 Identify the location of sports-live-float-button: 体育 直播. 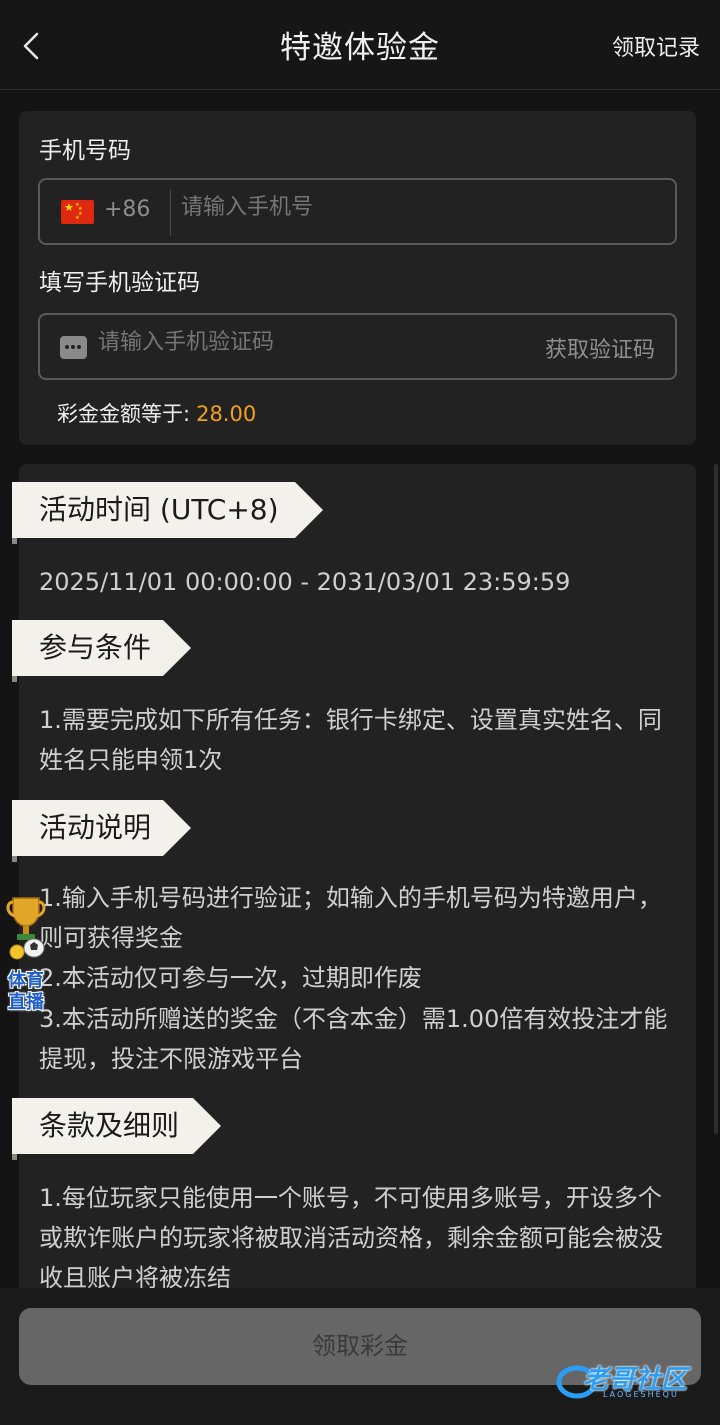
(26, 954).